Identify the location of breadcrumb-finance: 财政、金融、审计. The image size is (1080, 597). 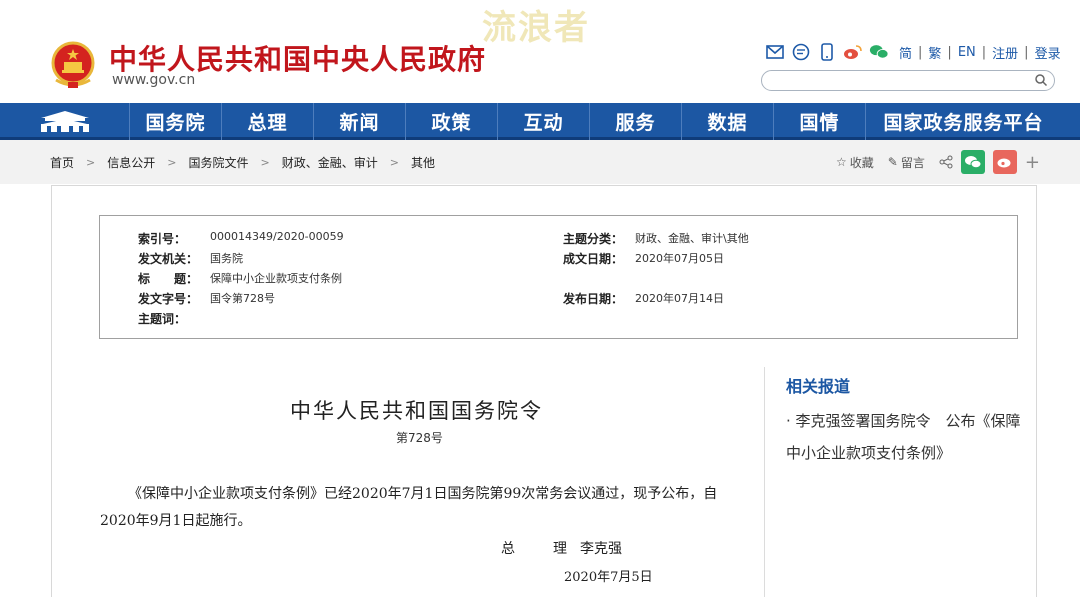
(330, 162).